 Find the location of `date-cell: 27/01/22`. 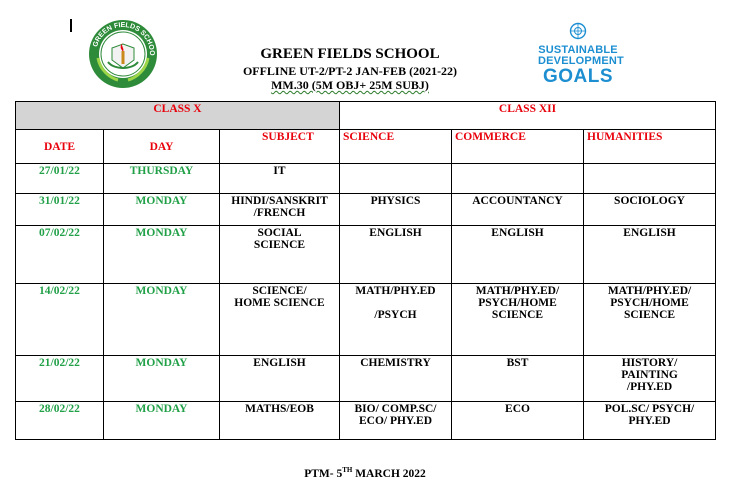

date-cell: 27/01/22 is located at coordinates (59, 178).